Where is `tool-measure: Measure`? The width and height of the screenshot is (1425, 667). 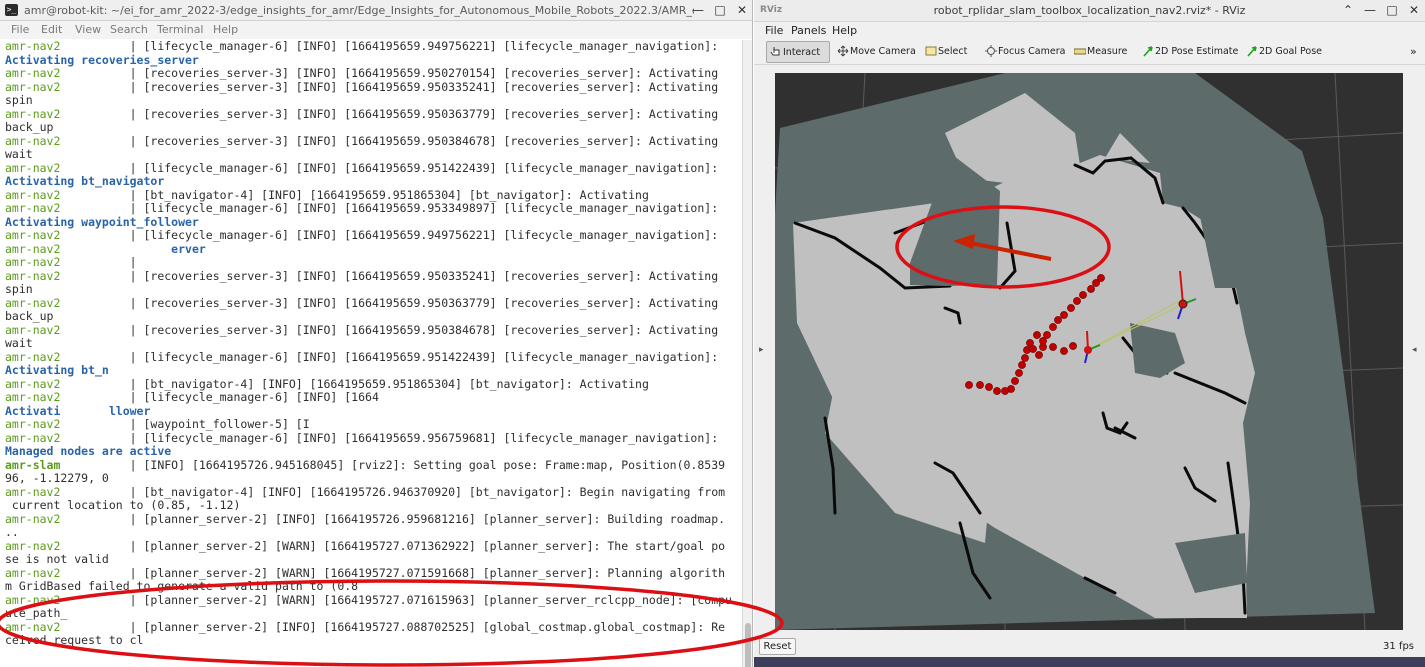 tool-measure: Measure is located at coordinates (1099, 52).